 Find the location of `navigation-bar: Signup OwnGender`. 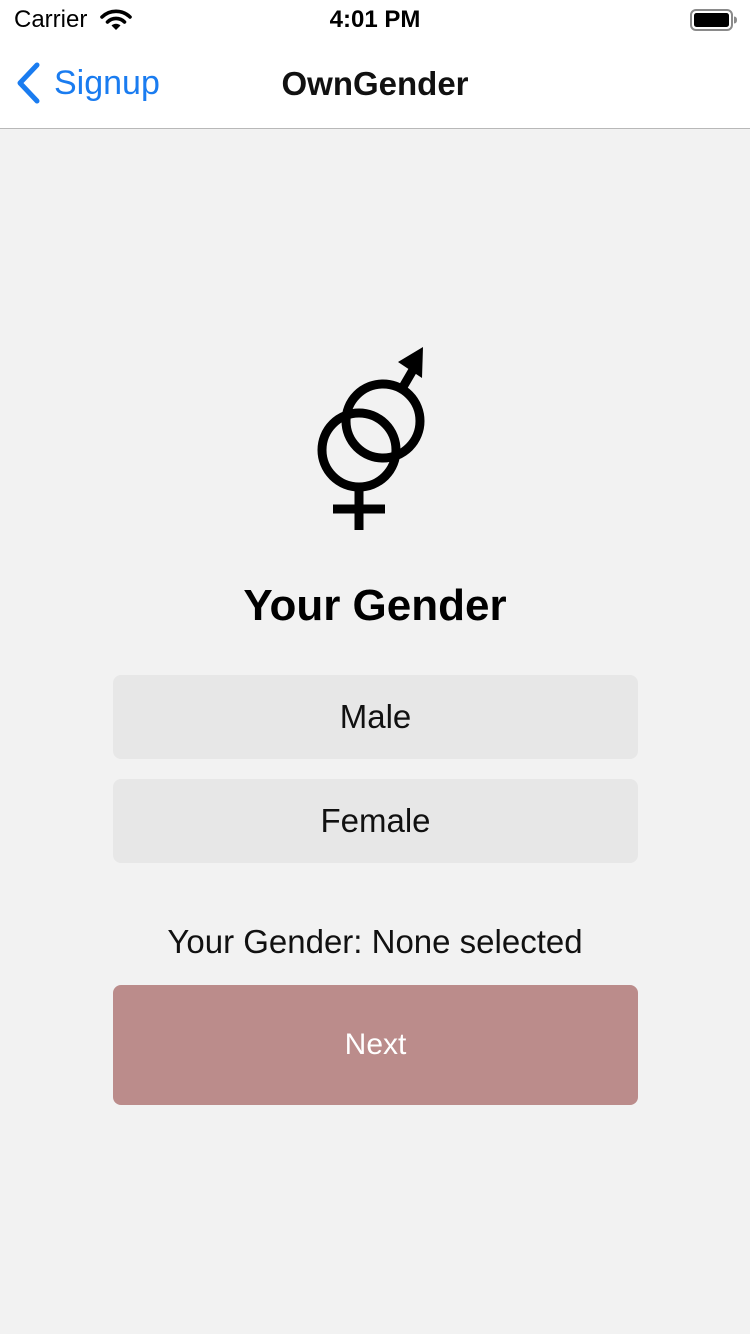

navigation-bar: Signup OwnGender is located at coordinates (375, 84).